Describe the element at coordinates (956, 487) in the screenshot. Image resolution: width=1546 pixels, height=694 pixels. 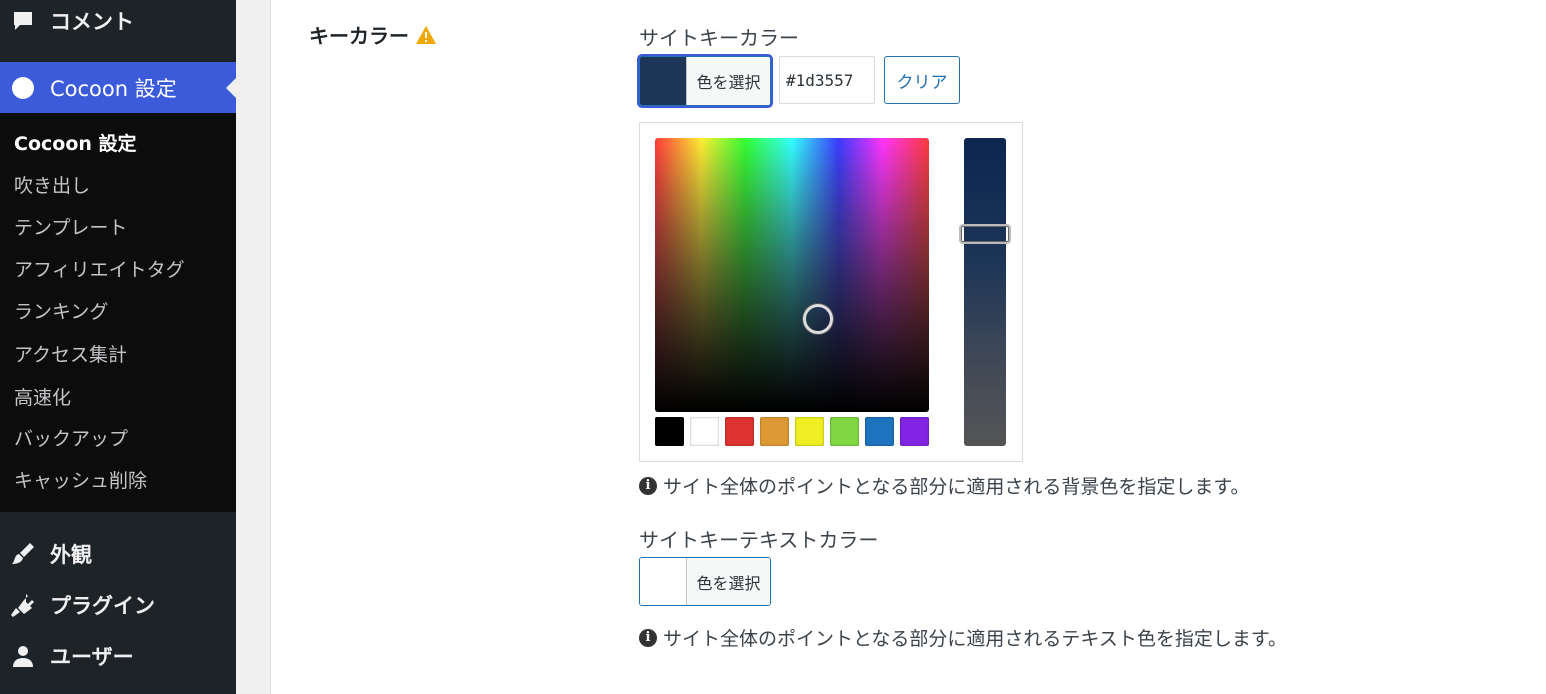
I see `description-text: サイト全体のポイントとなる部分に適用される背景色を指定します。` at that location.